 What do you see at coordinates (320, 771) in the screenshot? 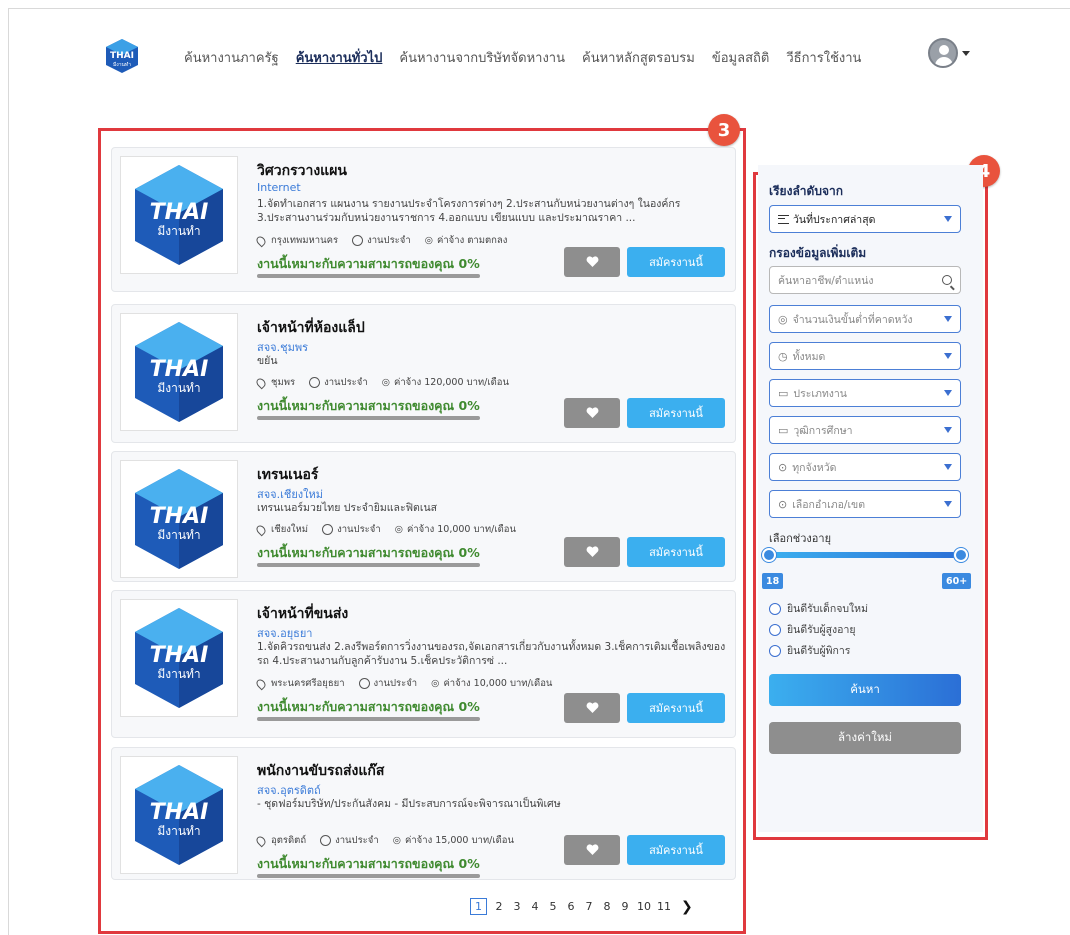
I see `job-title: พนักงานขับรถส่งแก๊ส` at bounding box center [320, 771].